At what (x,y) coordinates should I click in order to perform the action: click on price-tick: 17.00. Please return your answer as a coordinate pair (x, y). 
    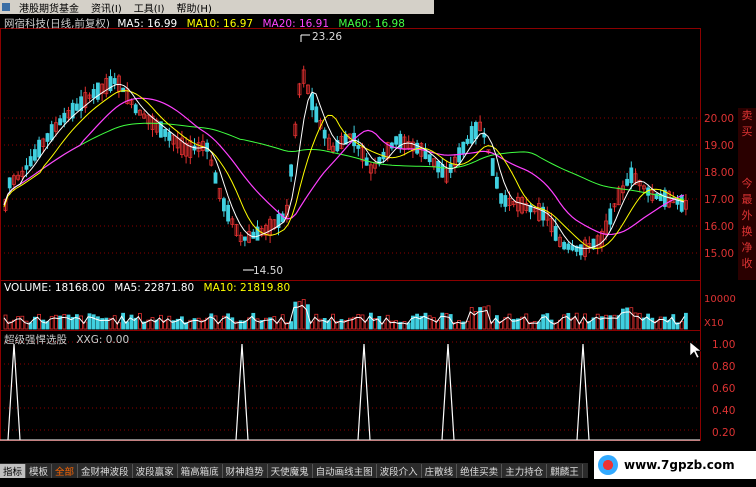
    Looking at the image, I should click on (719, 200).